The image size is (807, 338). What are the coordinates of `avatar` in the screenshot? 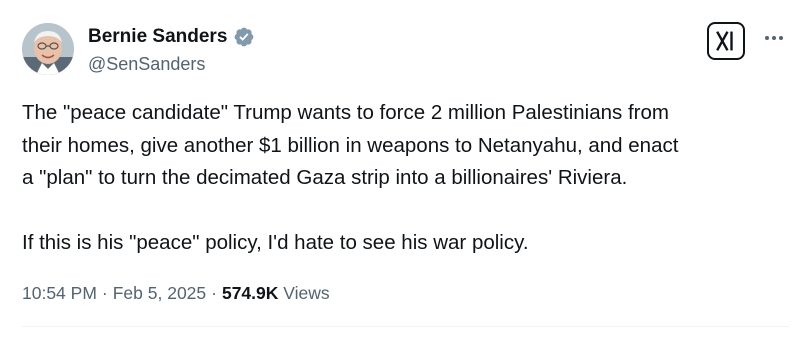 It's located at (48, 49).